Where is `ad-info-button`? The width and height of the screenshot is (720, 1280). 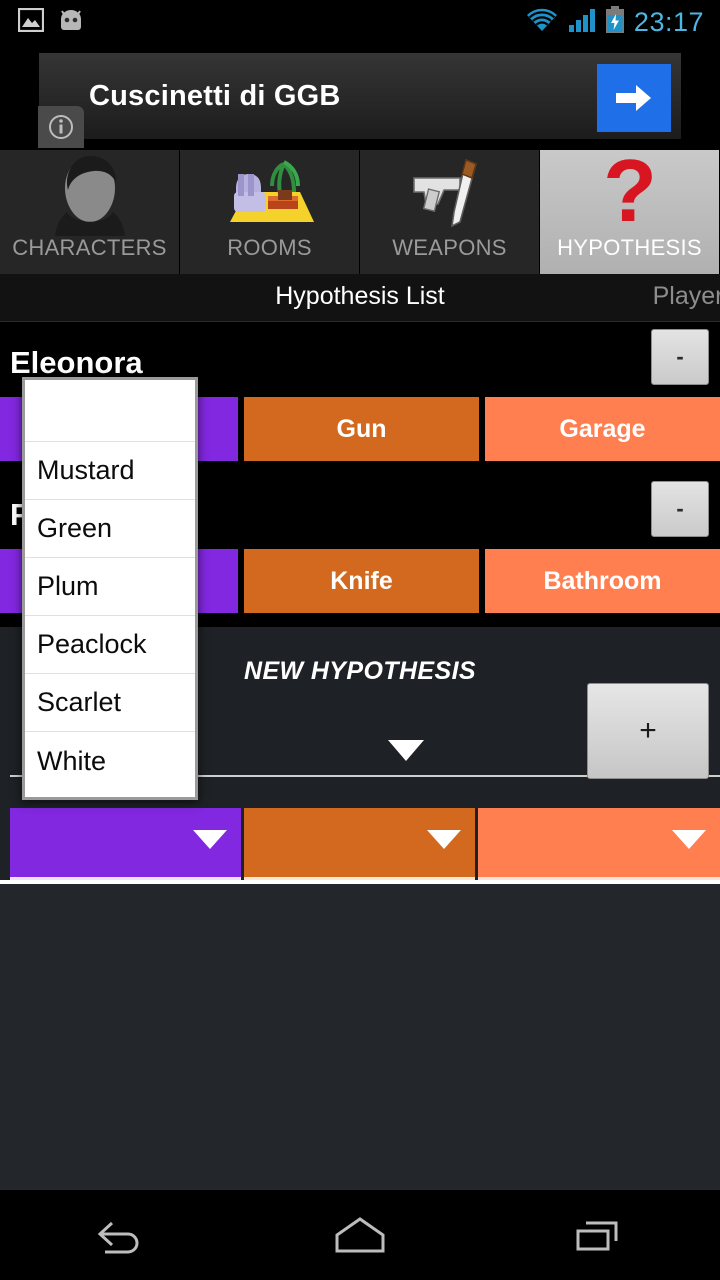 ad-info-button is located at coordinates (61, 127).